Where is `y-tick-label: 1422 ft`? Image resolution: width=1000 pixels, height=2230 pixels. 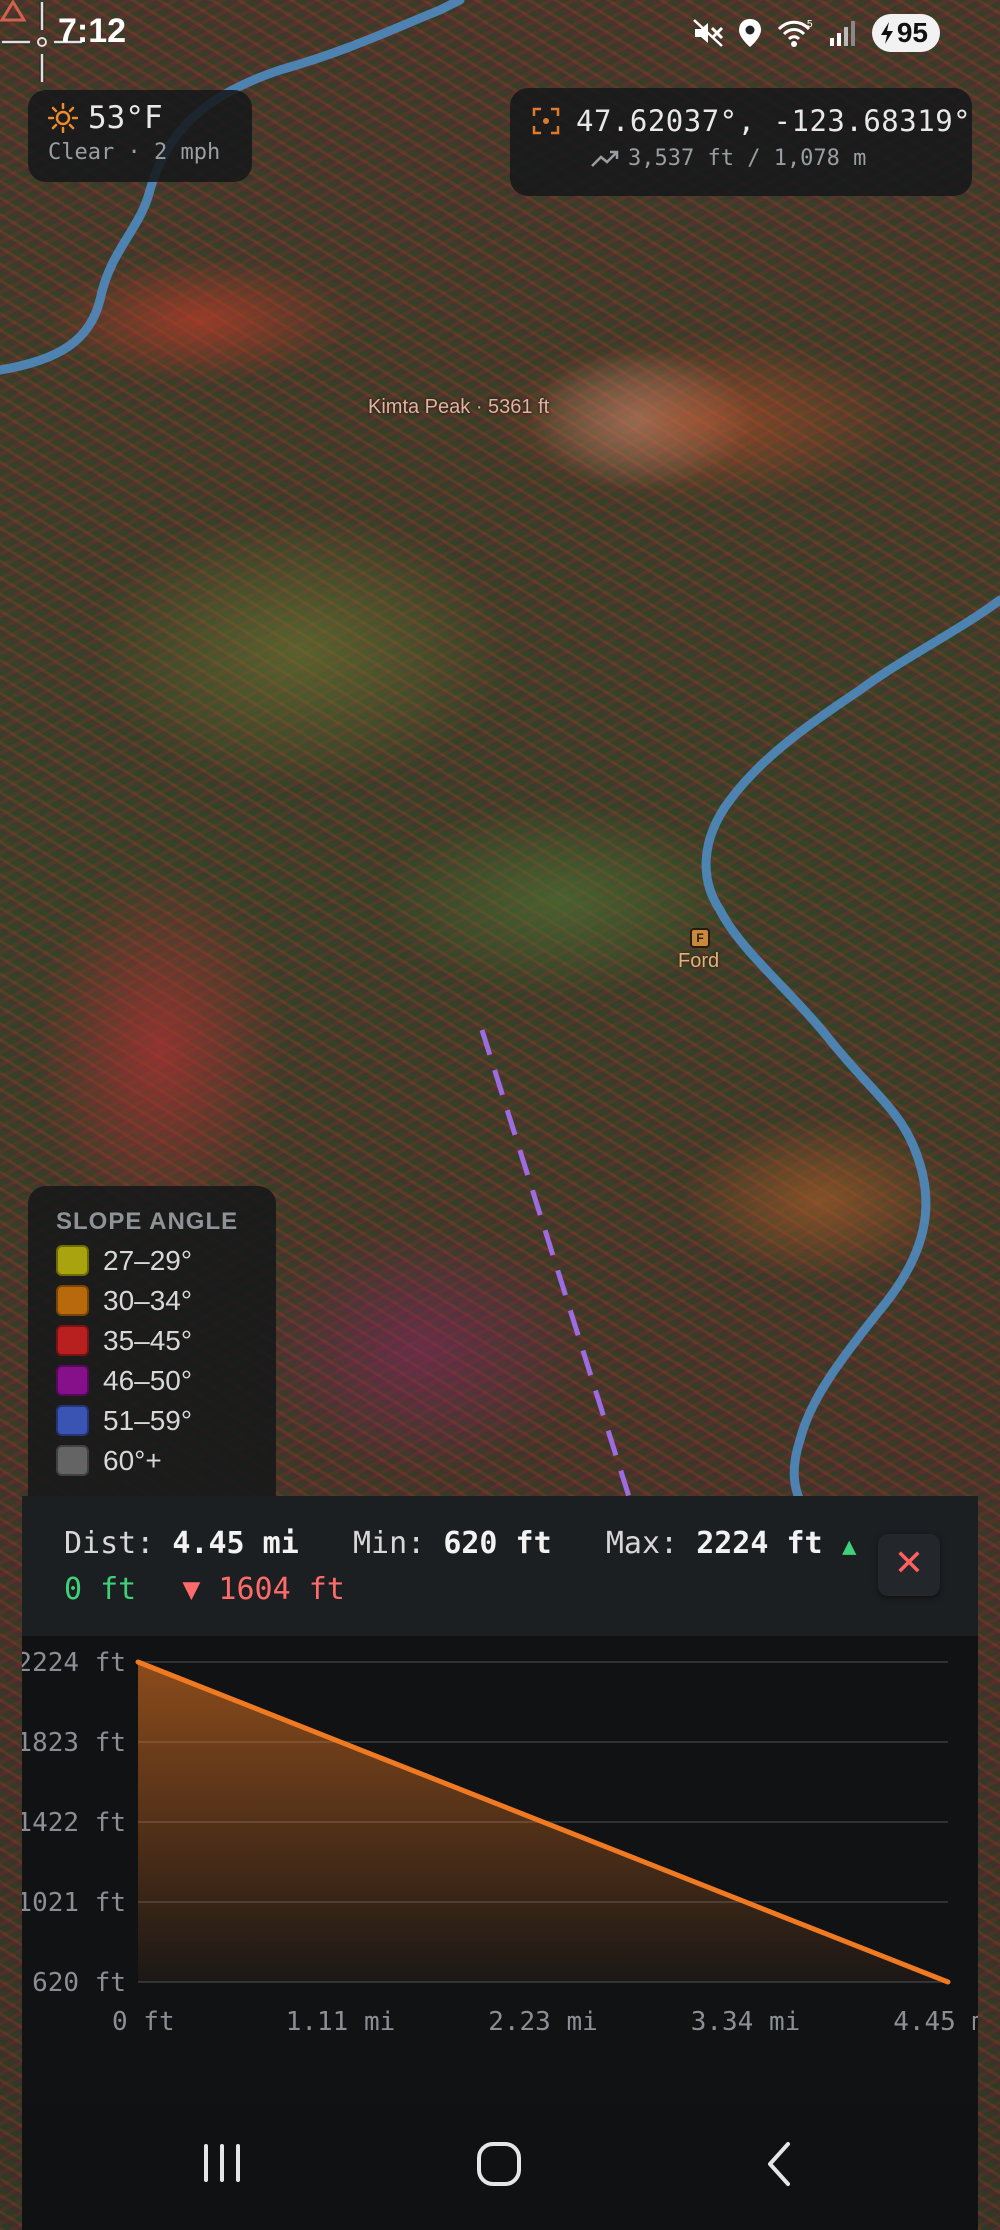
y-tick-label: 1422 ft is located at coordinates (74, 1823).